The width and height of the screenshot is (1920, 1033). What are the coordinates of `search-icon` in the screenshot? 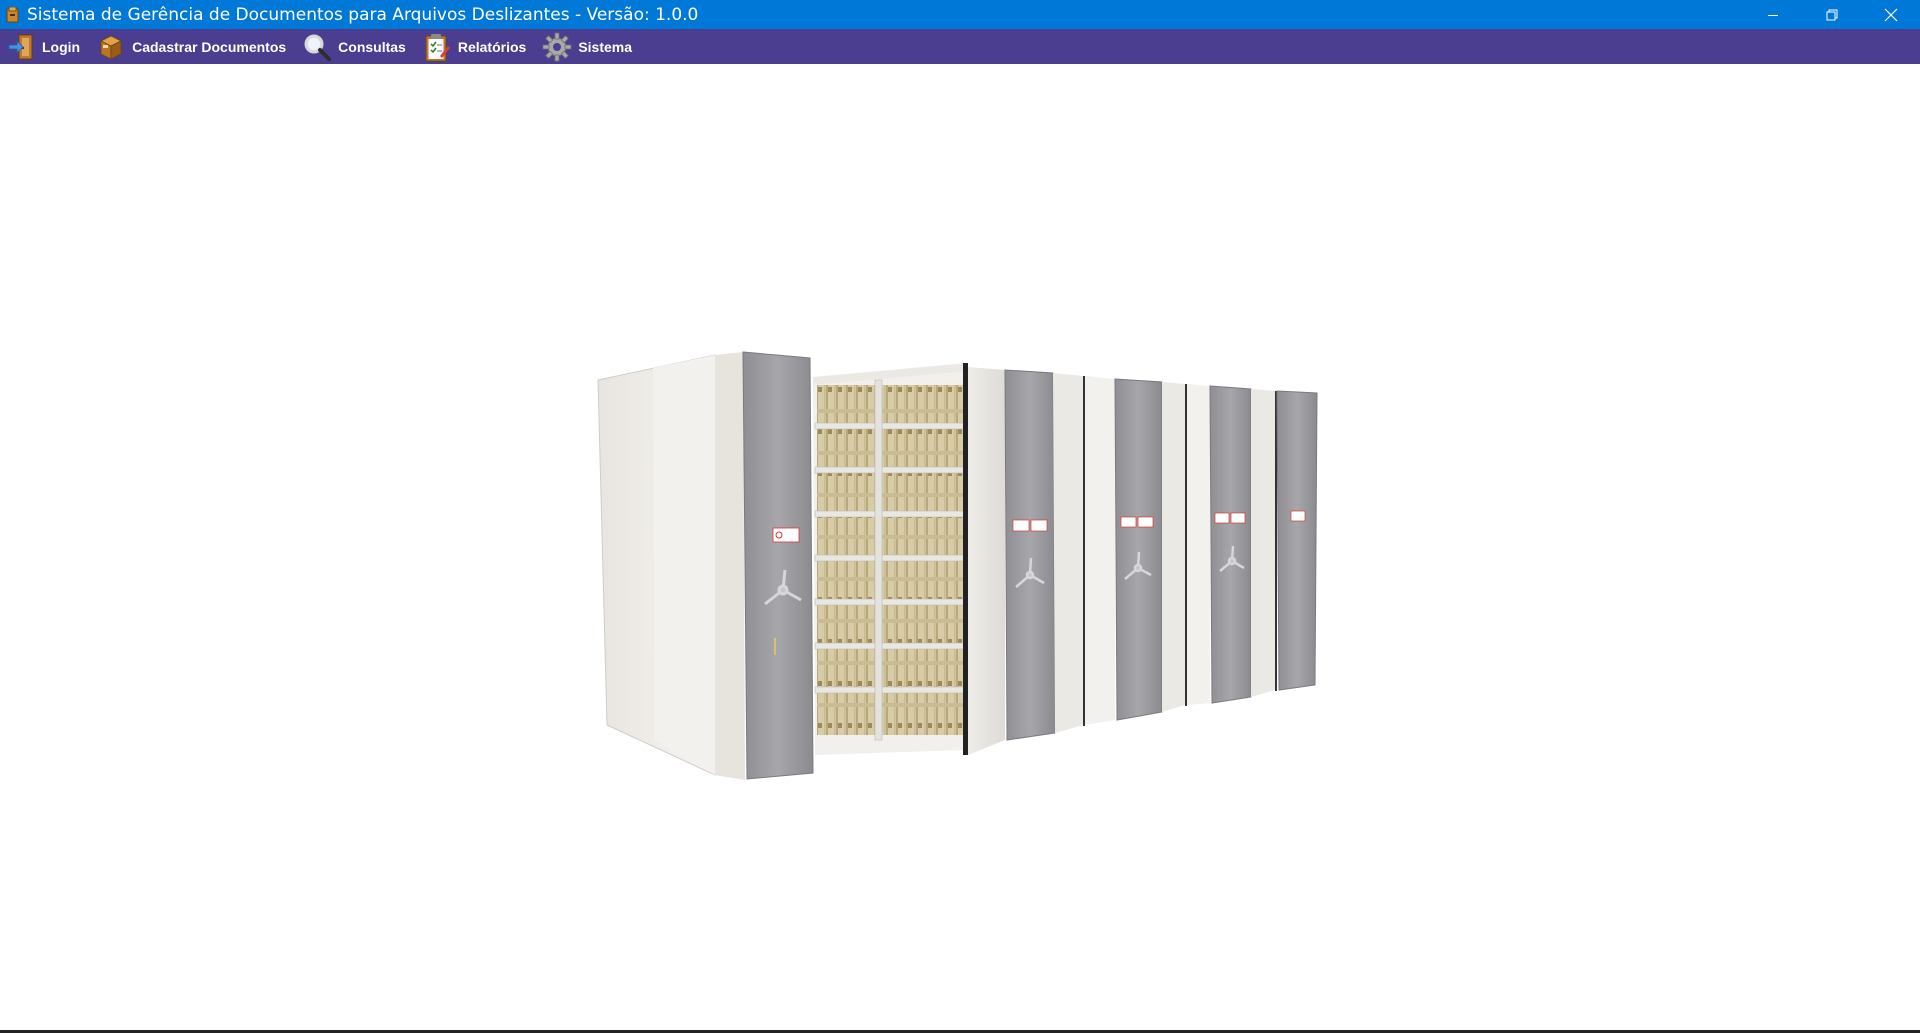 It's located at (317, 47).